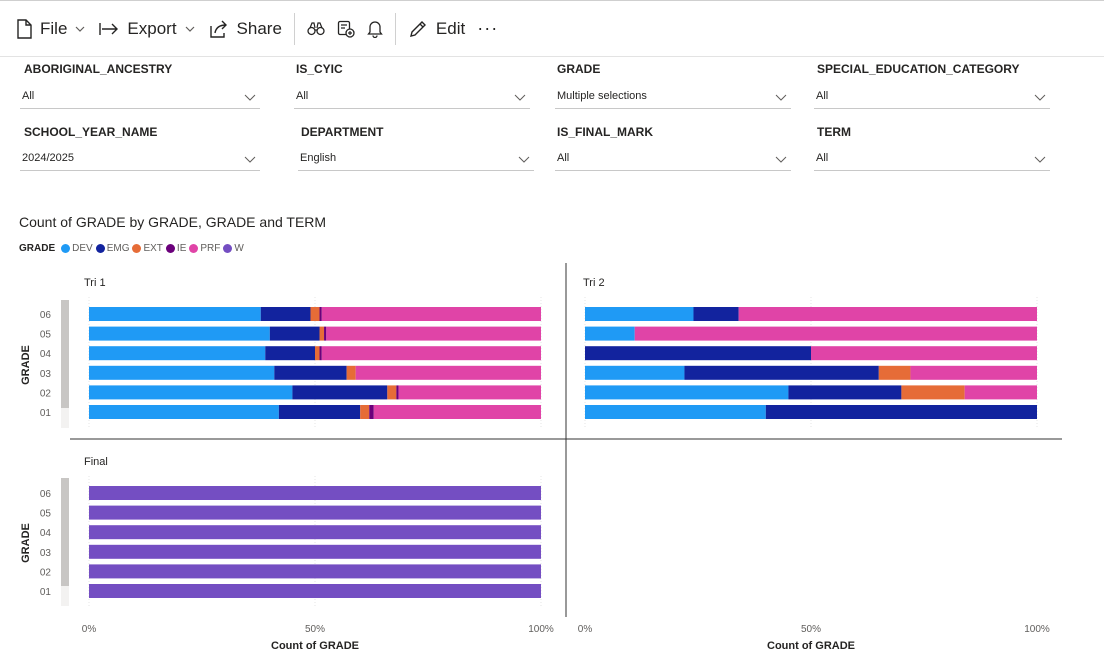  What do you see at coordinates (95, 283) in the screenshot?
I see `panel-title-tri-1: Tri 1` at bounding box center [95, 283].